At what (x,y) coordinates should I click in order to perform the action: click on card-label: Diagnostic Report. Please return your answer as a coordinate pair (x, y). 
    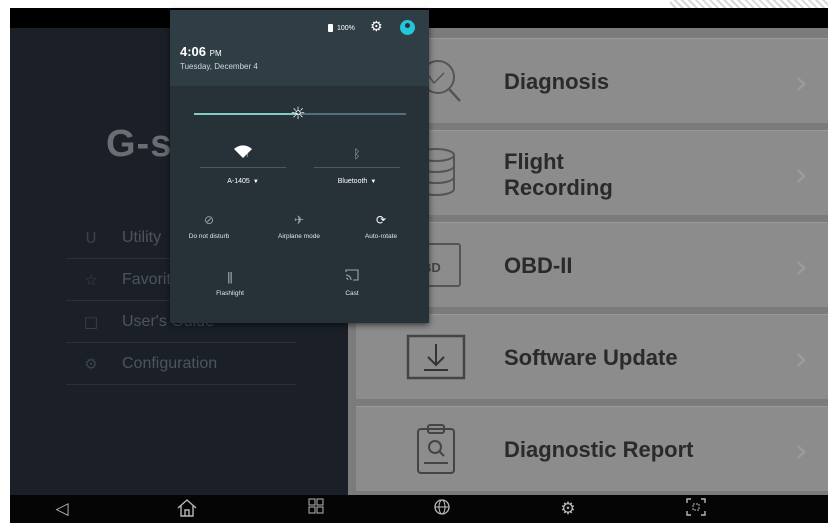
    Looking at the image, I should click on (599, 449).